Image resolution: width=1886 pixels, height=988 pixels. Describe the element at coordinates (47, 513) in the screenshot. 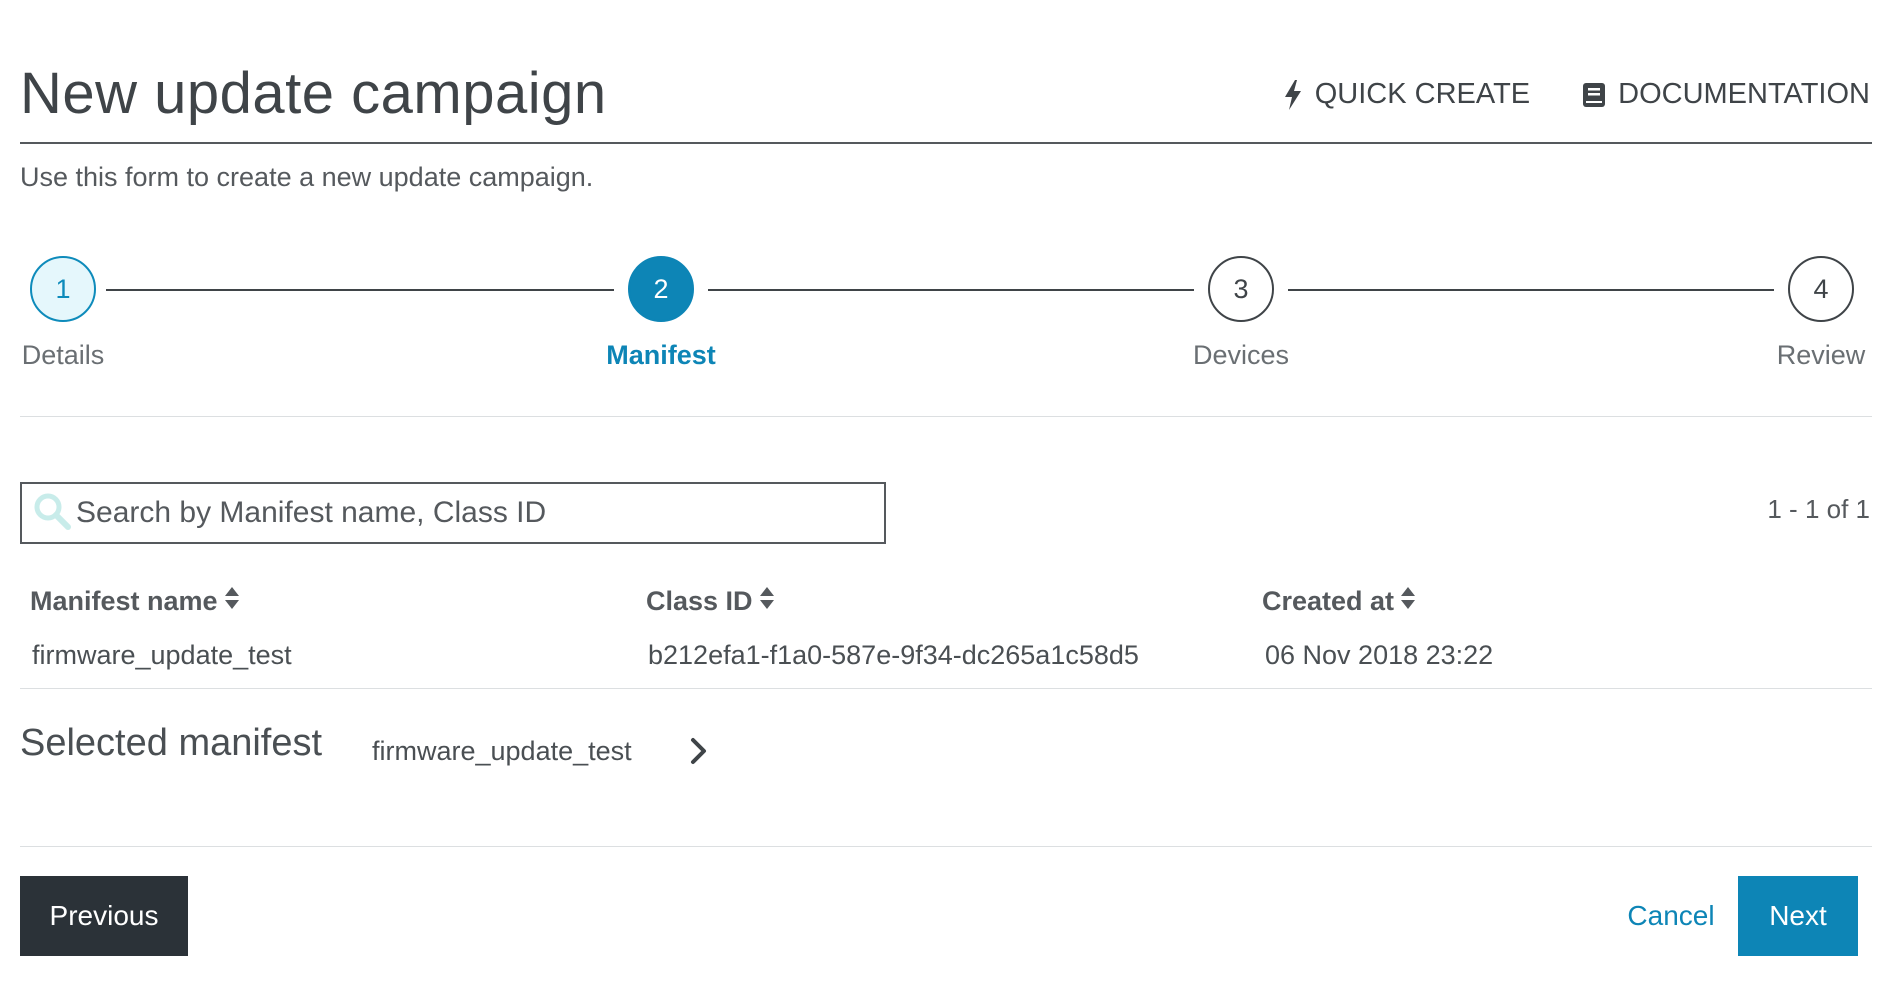

I see `search-icon` at that location.